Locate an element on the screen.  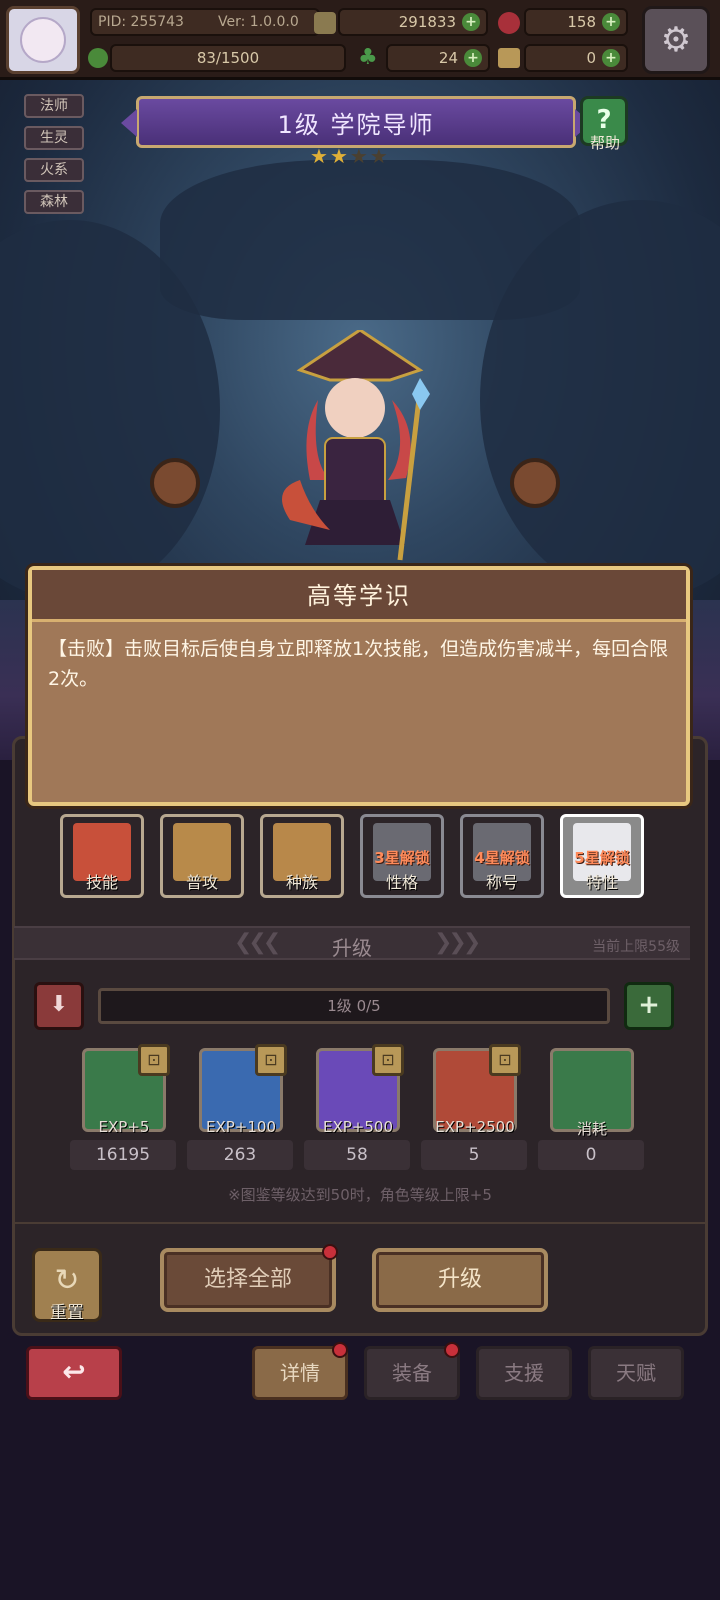
tooltip-description: 【击败】击败目标后使自身立即释放1次技能，但造成伤害减半，每回合限2次。 is located at coordinates (358, 664).